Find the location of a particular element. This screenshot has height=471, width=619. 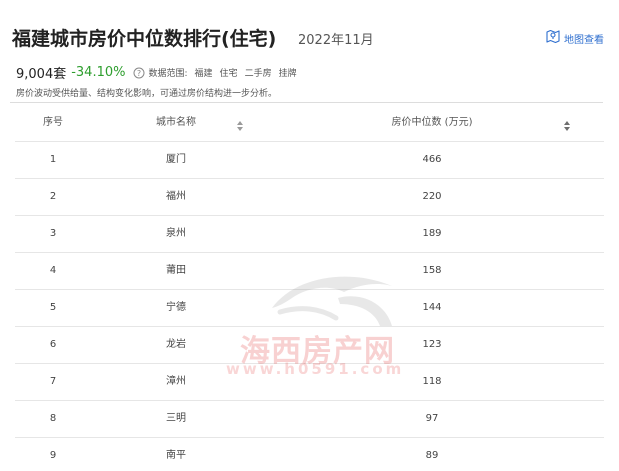

header-price: 房价中位数 (万元) is located at coordinates (432, 122).